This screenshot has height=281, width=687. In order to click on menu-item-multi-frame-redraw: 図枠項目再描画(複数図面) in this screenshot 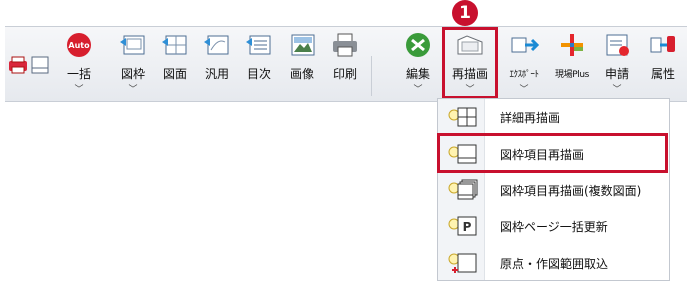, I will do `click(553, 190)`.